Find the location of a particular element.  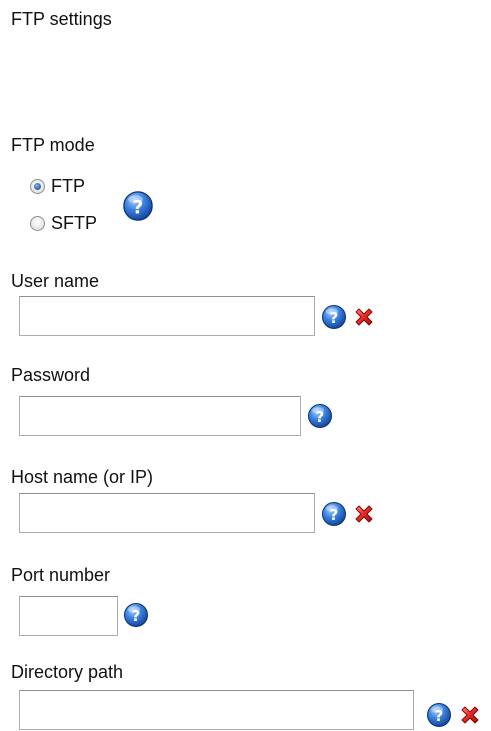

ftp-mode-option-ftp: FTP is located at coordinates (57, 186).